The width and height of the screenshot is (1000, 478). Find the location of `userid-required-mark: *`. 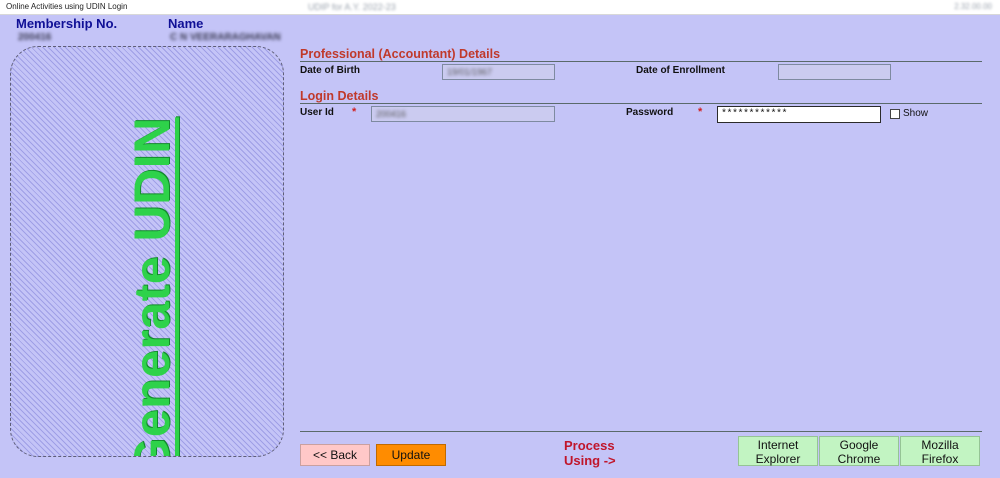

userid-required-mark: * is located at coordinates (354, 112).